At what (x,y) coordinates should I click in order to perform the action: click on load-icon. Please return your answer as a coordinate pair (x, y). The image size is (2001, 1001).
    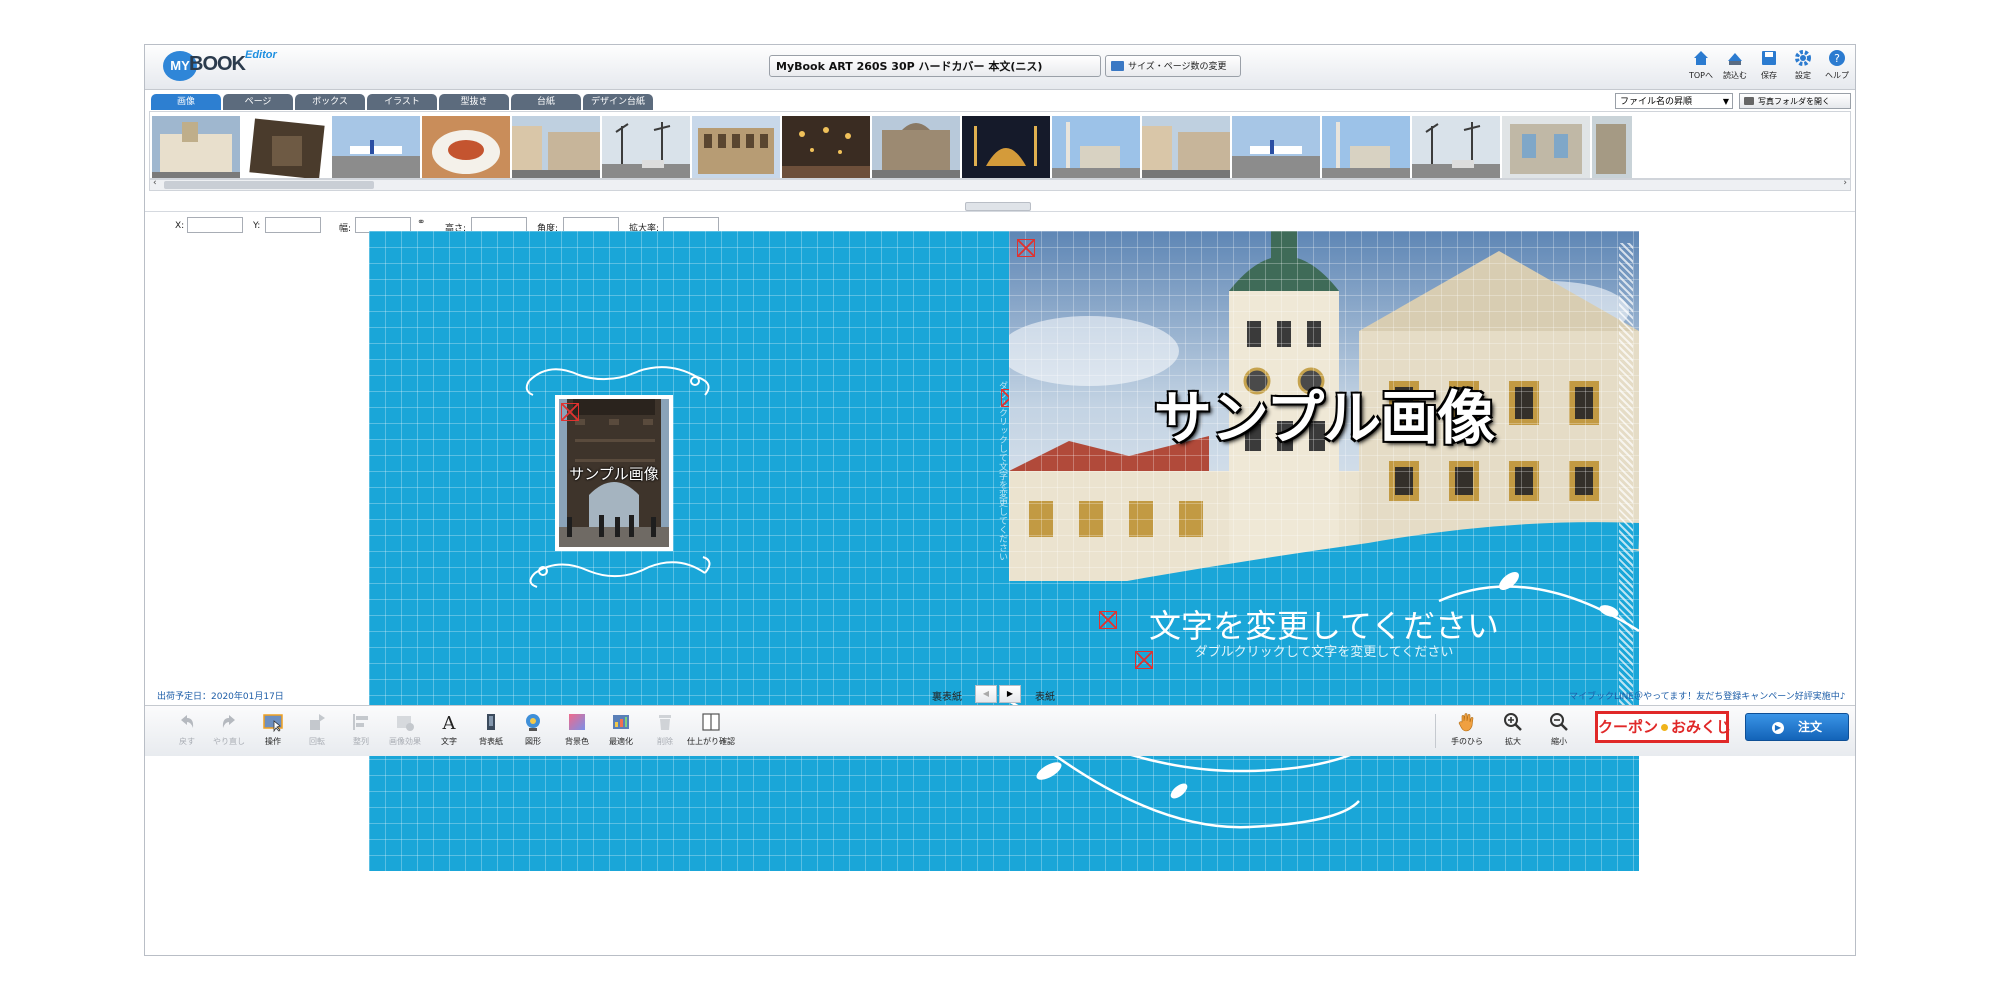
    Looking at the image, I should click on (1735, 59).